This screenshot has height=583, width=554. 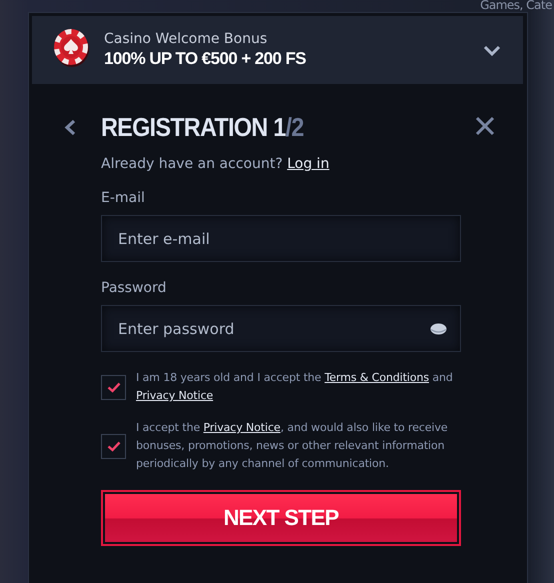 I want to click on bonus-offer: 100% UP TO €500 + 200 FS, so click(x=205, y=59).